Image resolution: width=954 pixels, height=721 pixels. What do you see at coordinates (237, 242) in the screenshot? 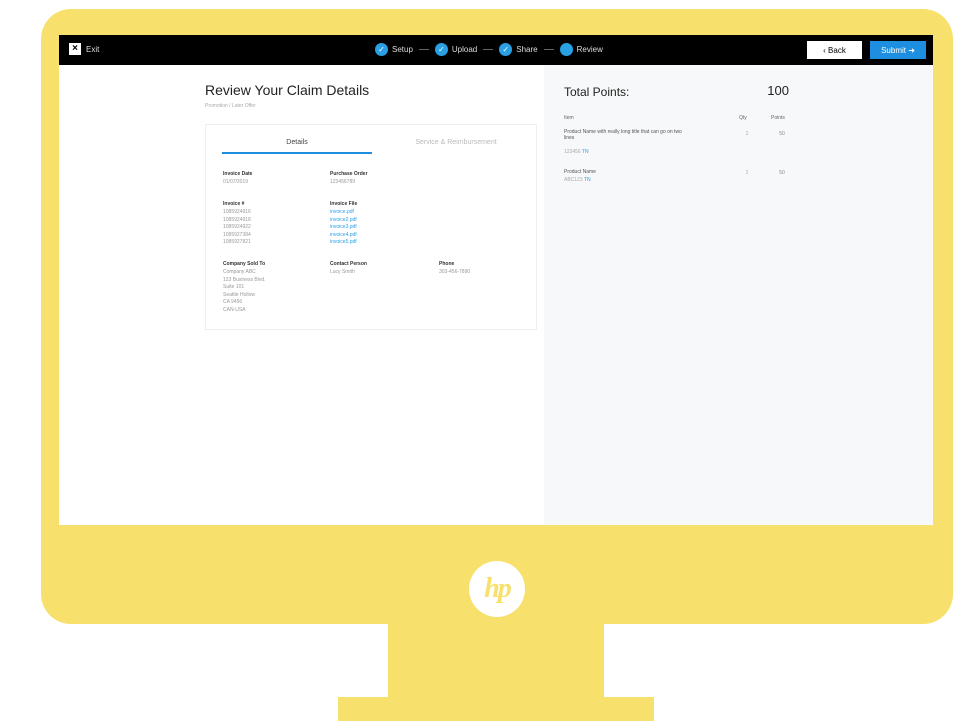
I see `invoice-number: 1085927821` at bounding box center [237, 242].